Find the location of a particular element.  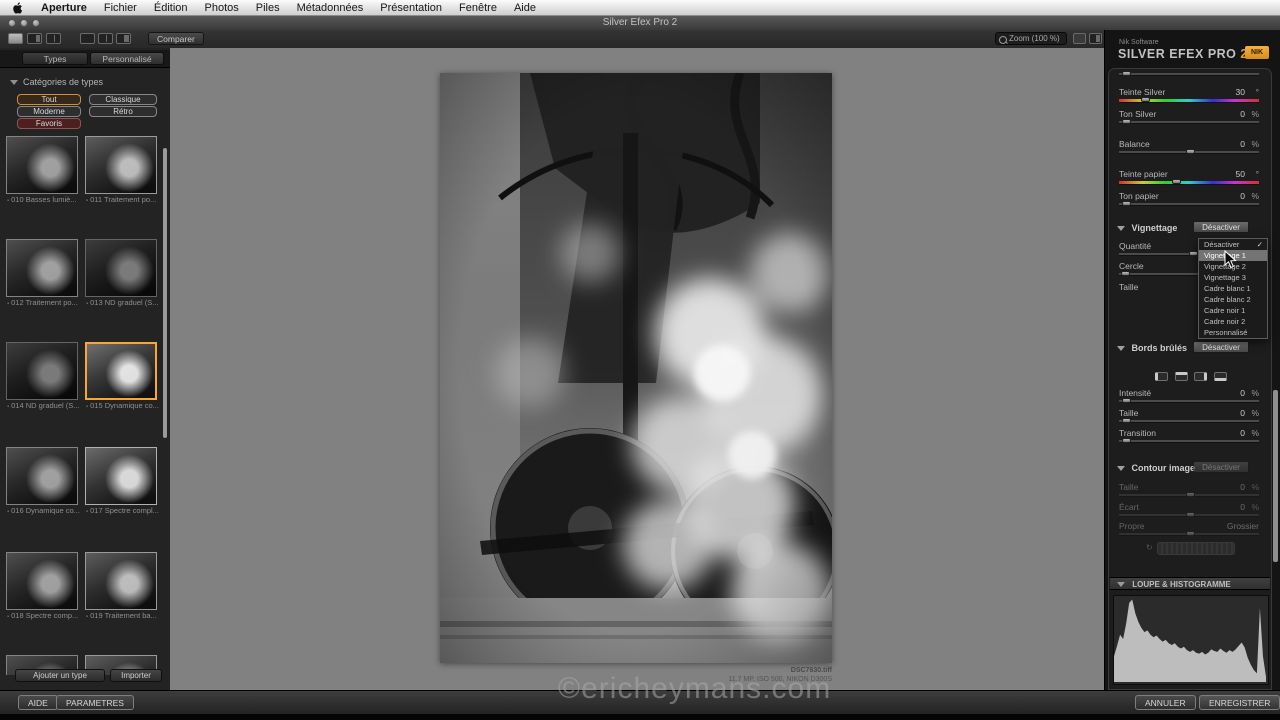

menu-item-cadre-blanc-2: Cadre blanc 2 is located at coordinates (1233, 299).